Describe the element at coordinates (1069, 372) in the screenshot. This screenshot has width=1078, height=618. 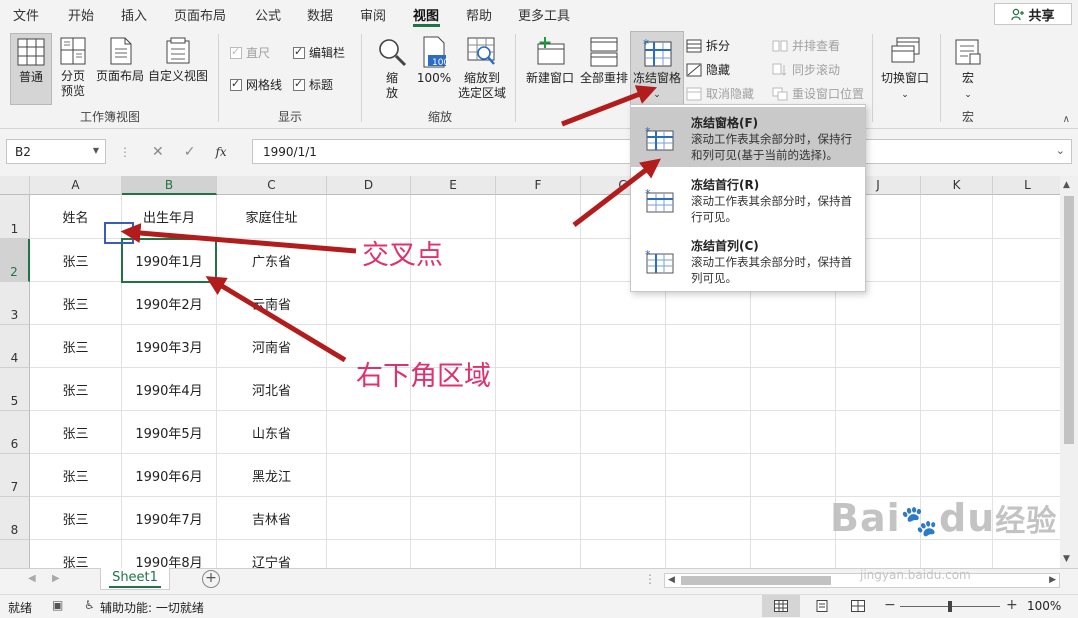
I see `vertical-scrollbar: ▲ ▼` at that location.